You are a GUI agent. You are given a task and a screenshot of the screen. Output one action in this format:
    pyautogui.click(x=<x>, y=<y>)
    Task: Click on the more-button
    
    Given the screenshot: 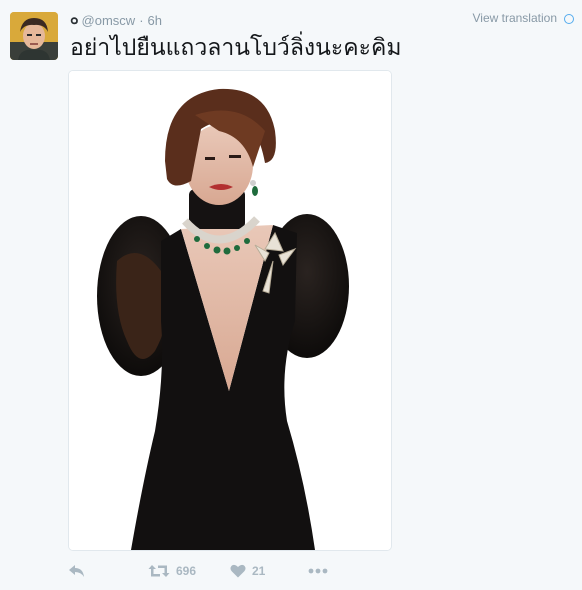 What is the action you would take?
    pyautogui.click(x=318, y=571)
    